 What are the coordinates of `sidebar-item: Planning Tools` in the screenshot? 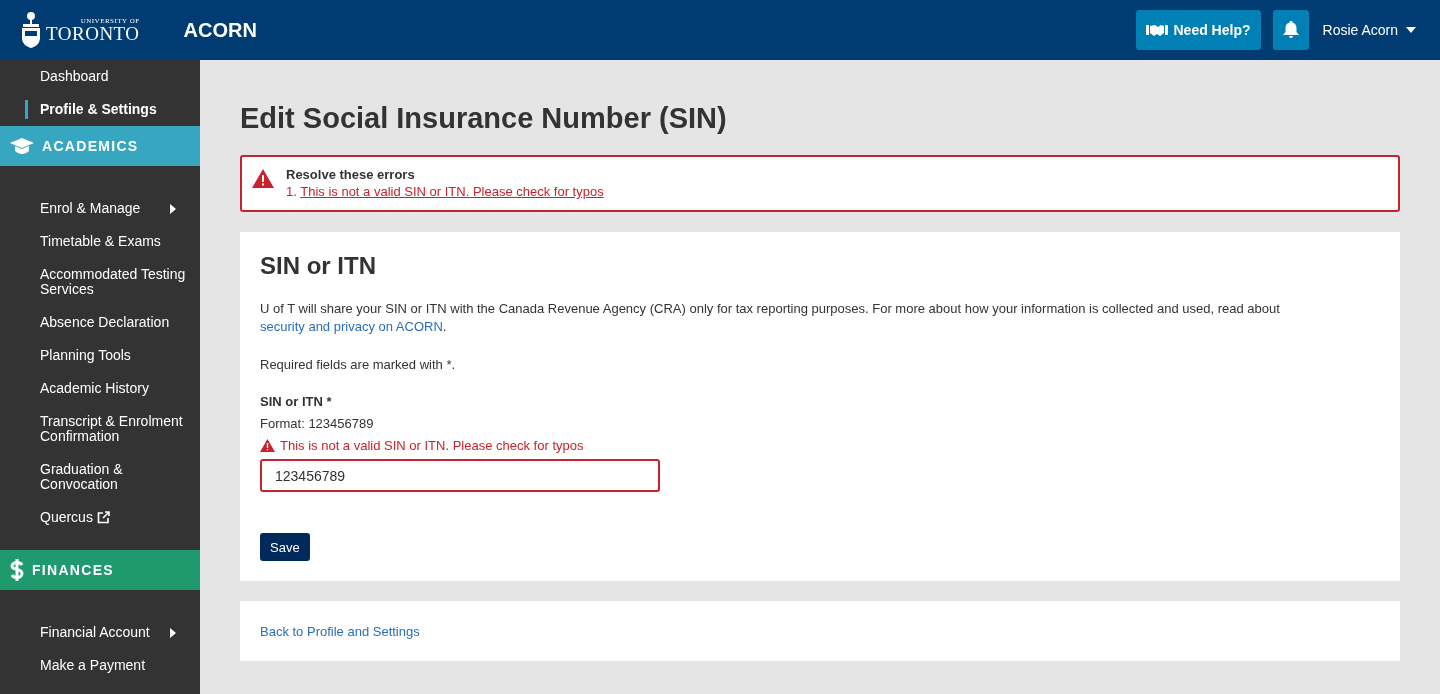 It's located at (100, 355).